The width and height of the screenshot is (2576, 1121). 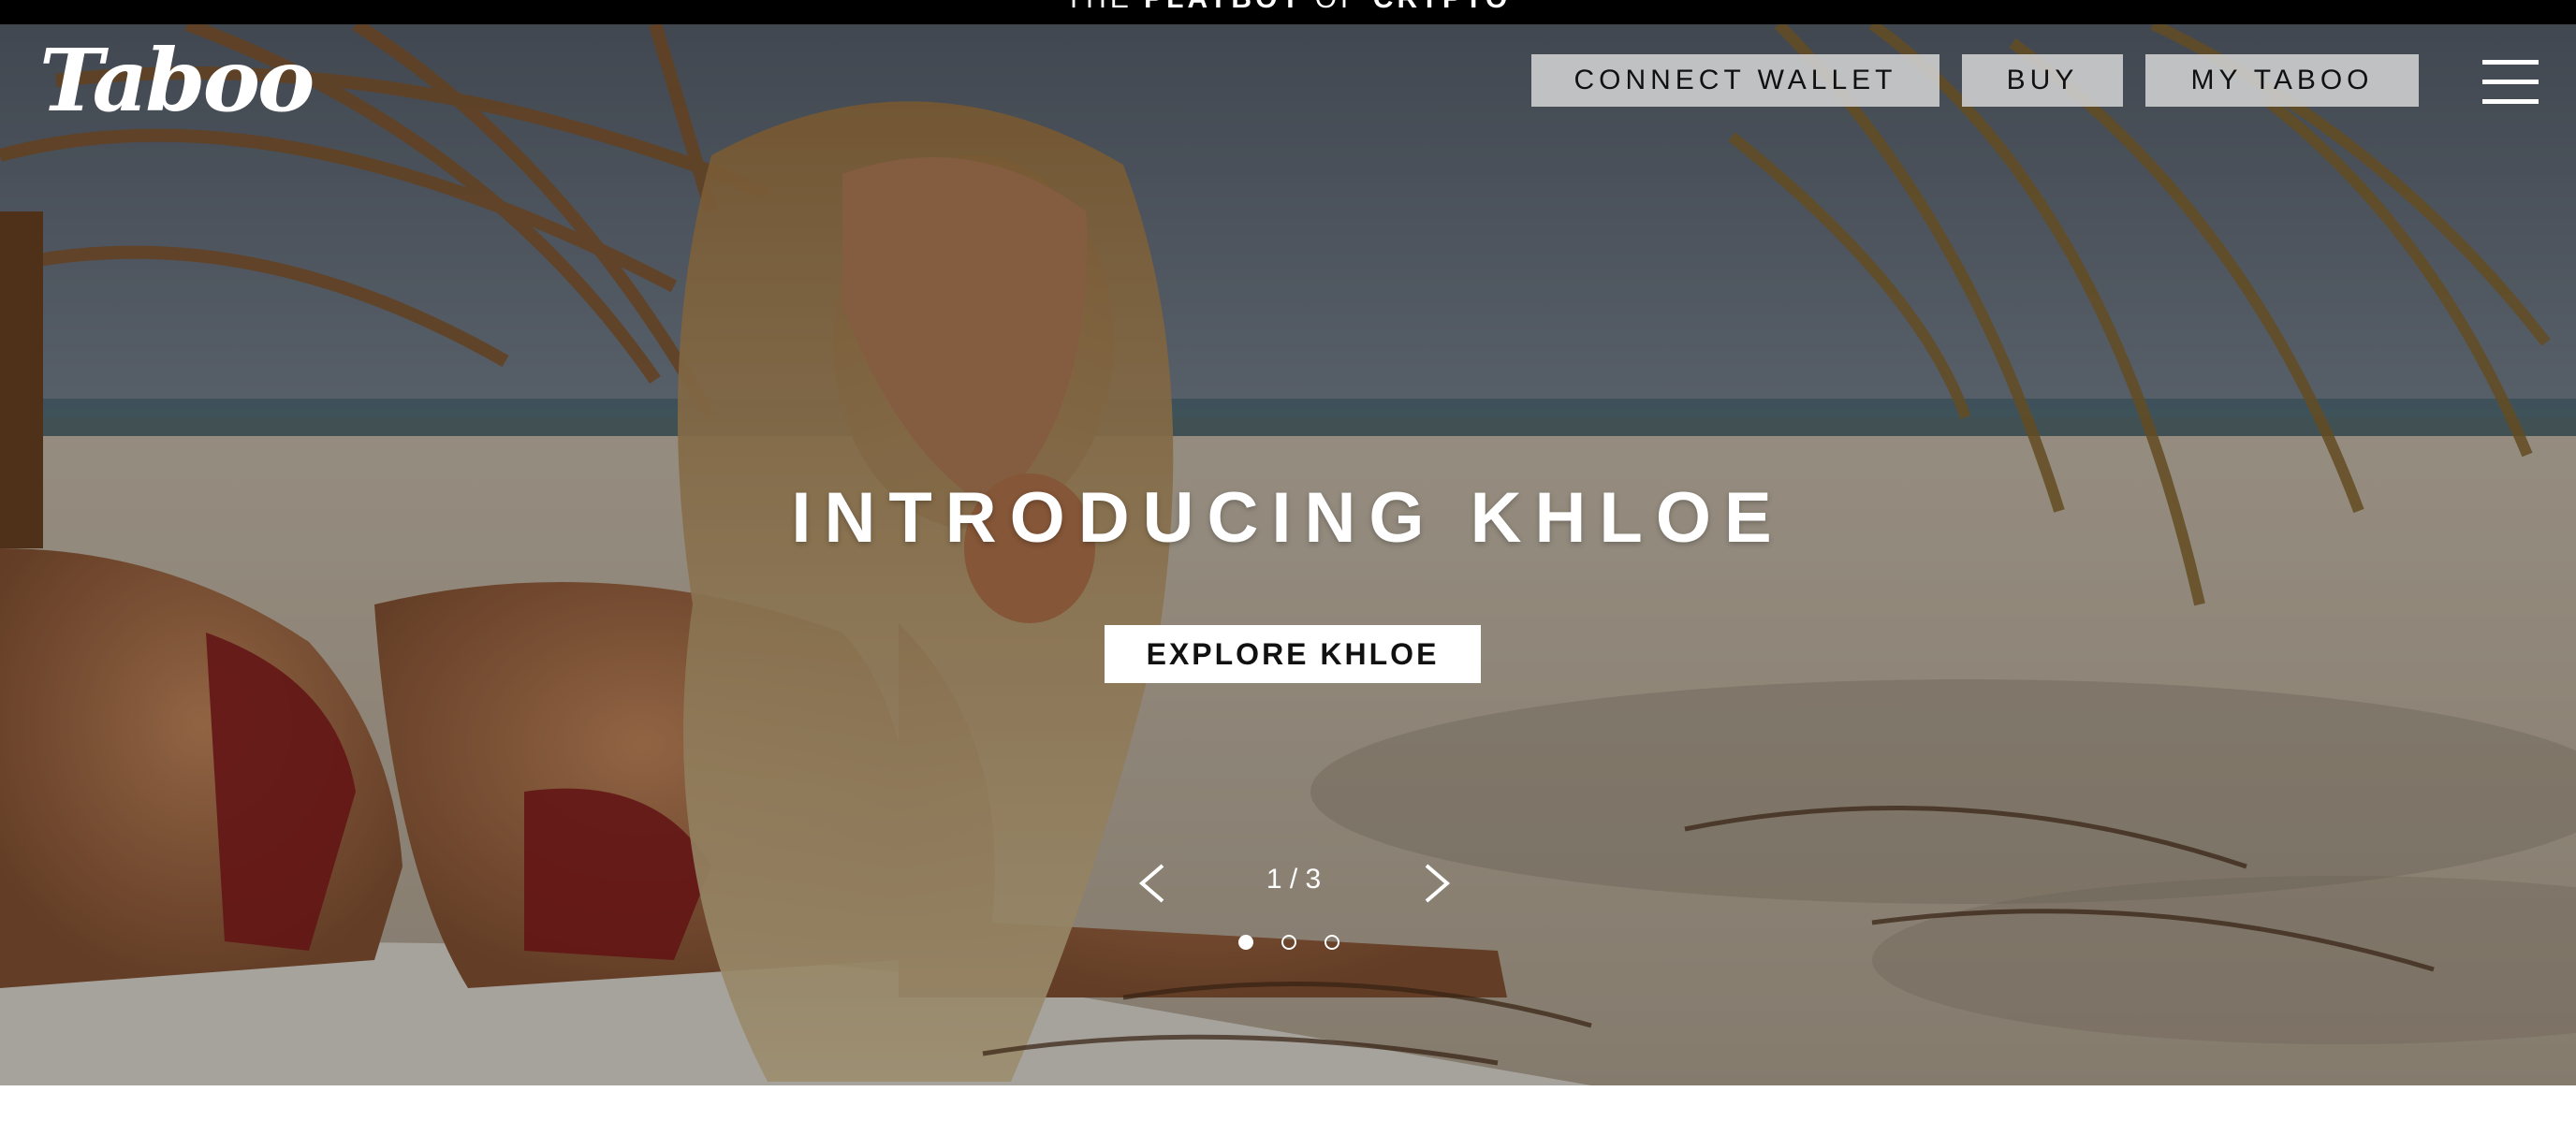 I want to click on announcement-bold-2: CRYPTO, so click(x=1442, y=7).